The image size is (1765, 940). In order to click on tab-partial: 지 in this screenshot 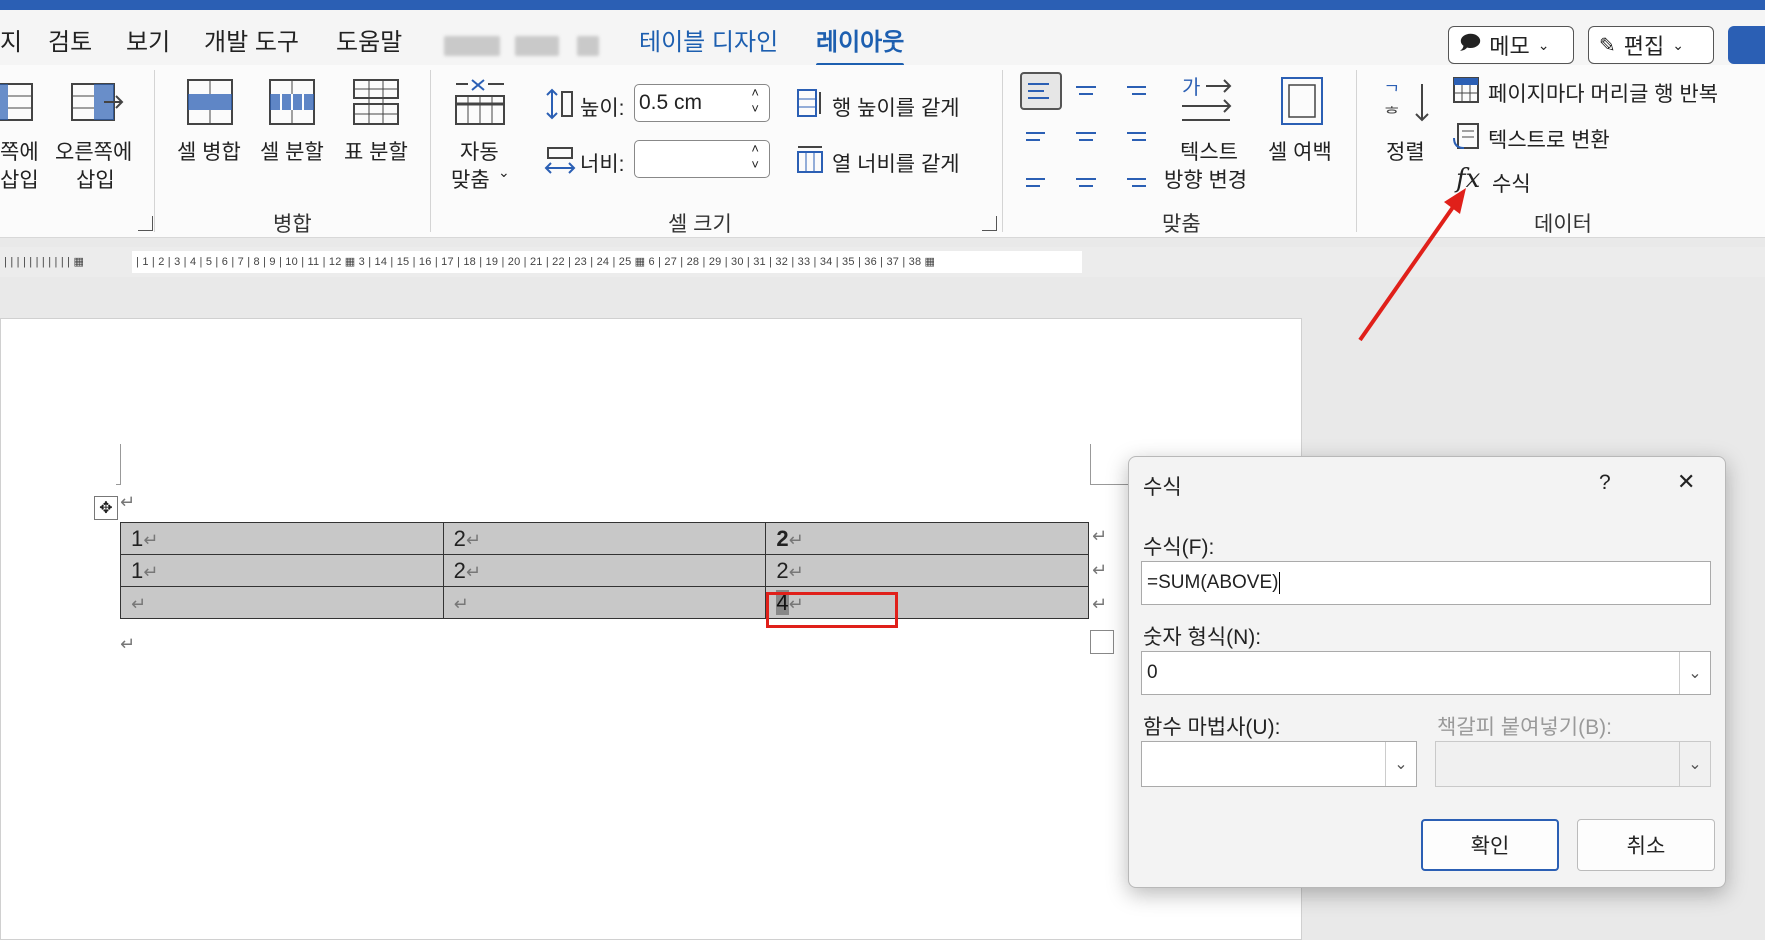, I will do `click(11, 39)`.